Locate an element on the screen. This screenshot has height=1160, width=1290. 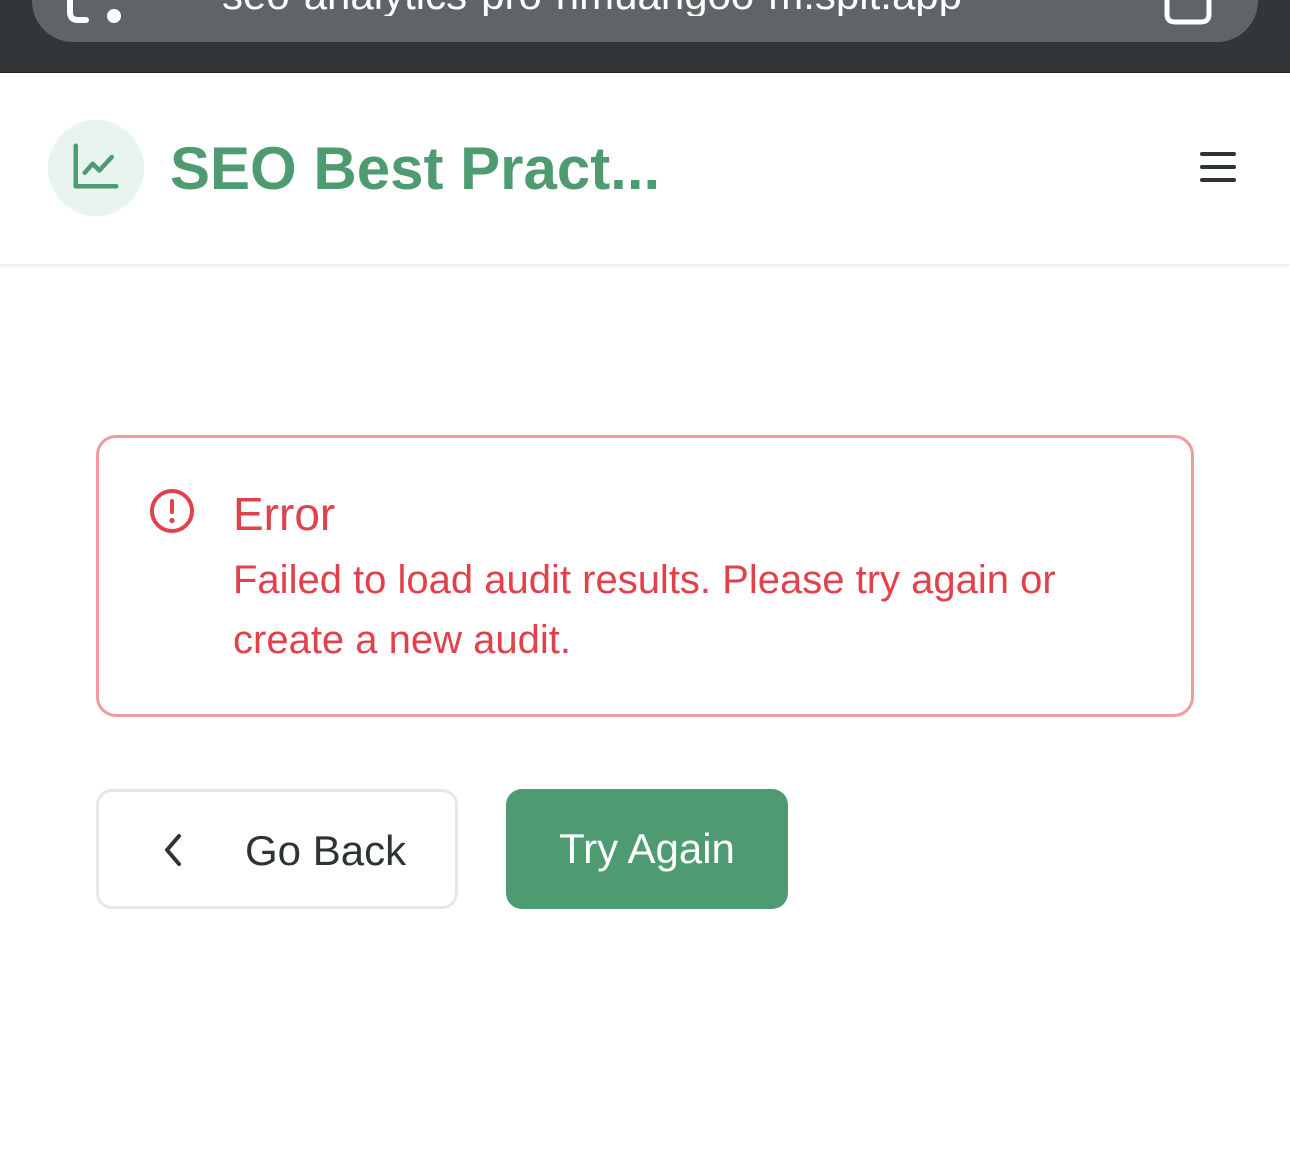
logo is located at coordinates (96, 168).